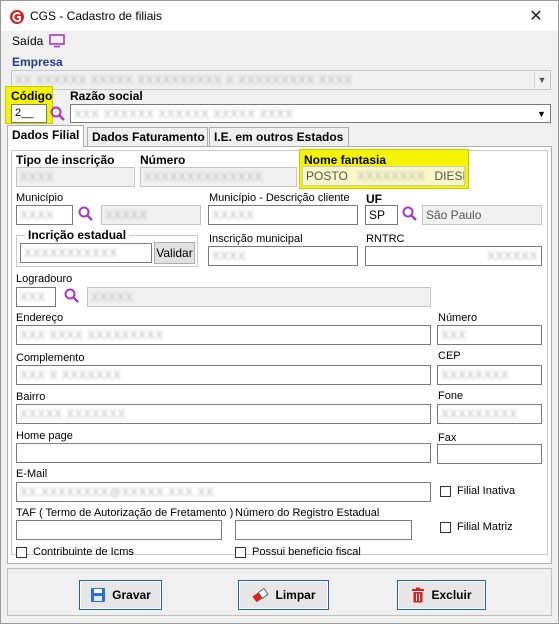 This screenshot has width=559, height=624. I want to click on numero-value: XXX, so click(454, 335).